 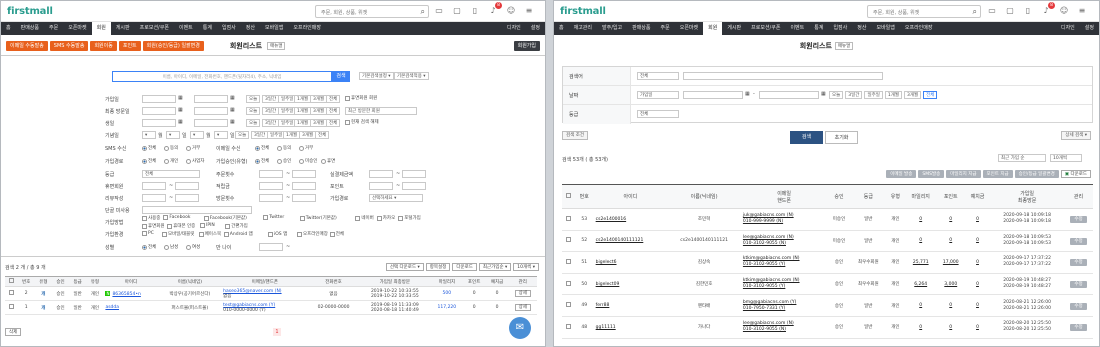 I want to click on default-search-setting: 기본검색설정 ▾, so click(x=376, y=76).